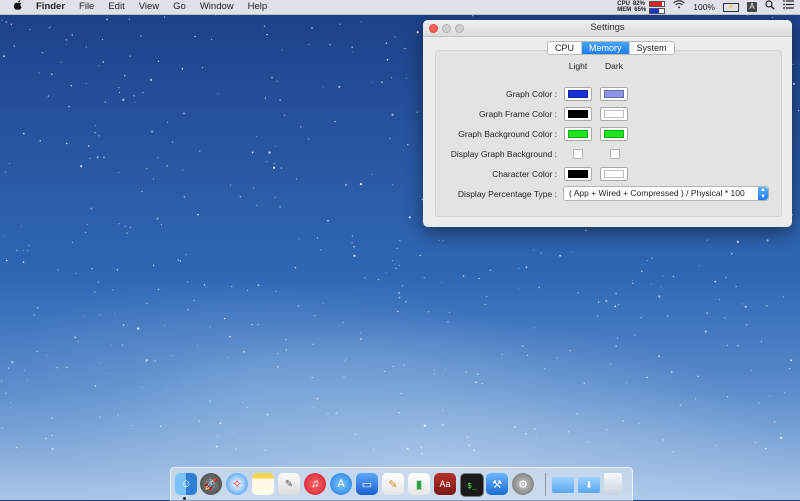 The image size is (800, 501). I want to click on menu-help: Help, so click(258, 7).